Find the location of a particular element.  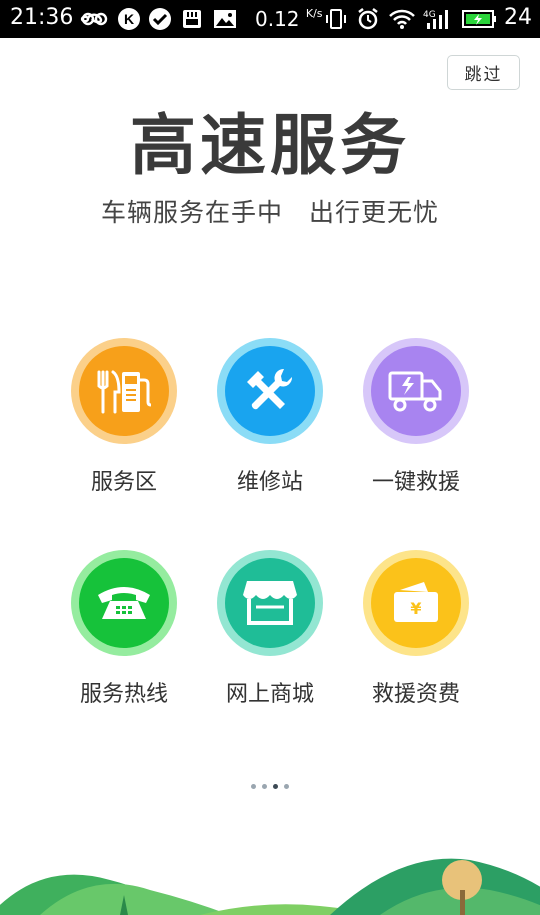

rescue-fees-button: ¥ 救援资费 is located at coordinates (416, 629).